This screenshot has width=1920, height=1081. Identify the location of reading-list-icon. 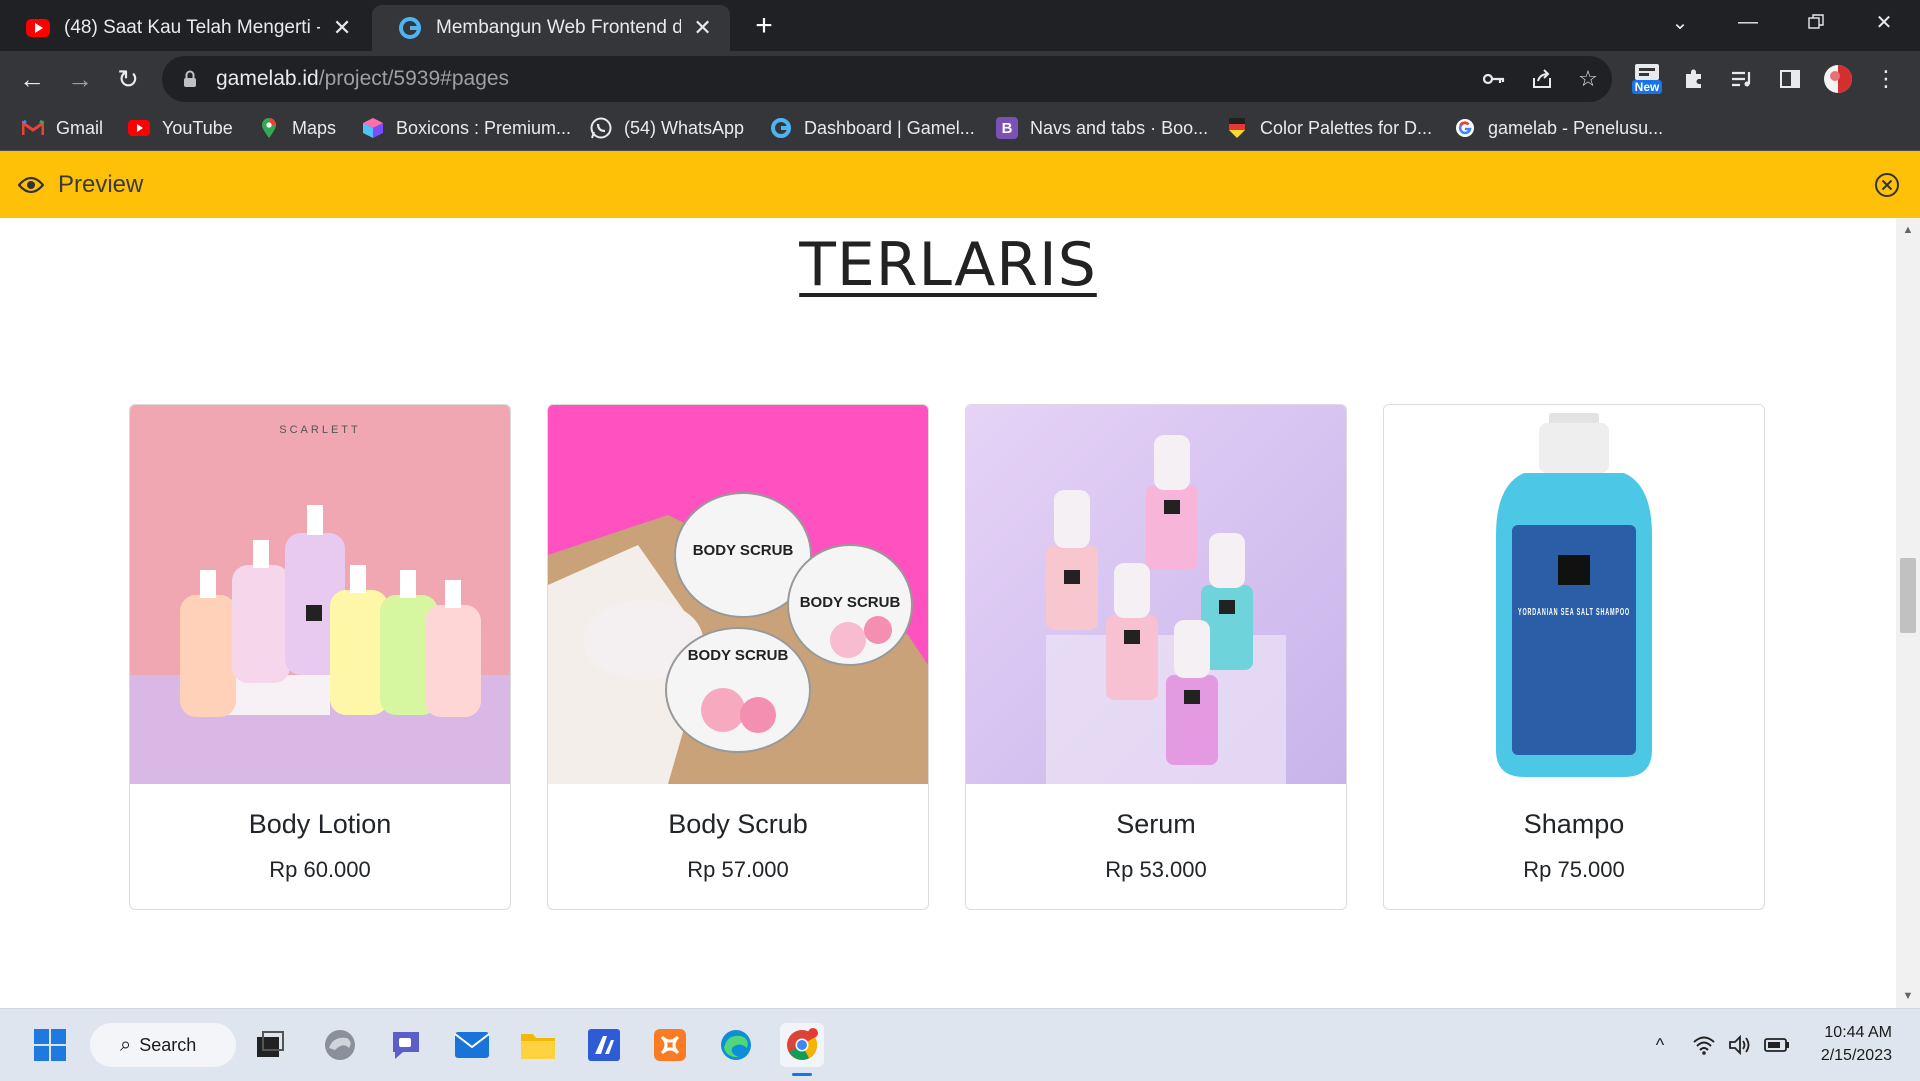
(1742, 79).